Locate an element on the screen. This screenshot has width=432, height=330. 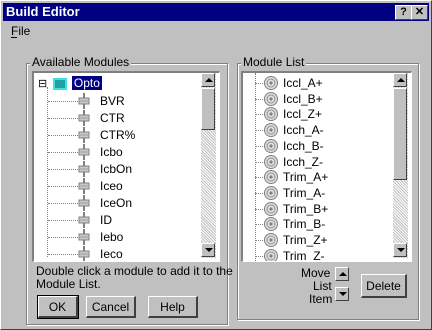
tree-item-label: Iceo is located at coordinates (111, 186).